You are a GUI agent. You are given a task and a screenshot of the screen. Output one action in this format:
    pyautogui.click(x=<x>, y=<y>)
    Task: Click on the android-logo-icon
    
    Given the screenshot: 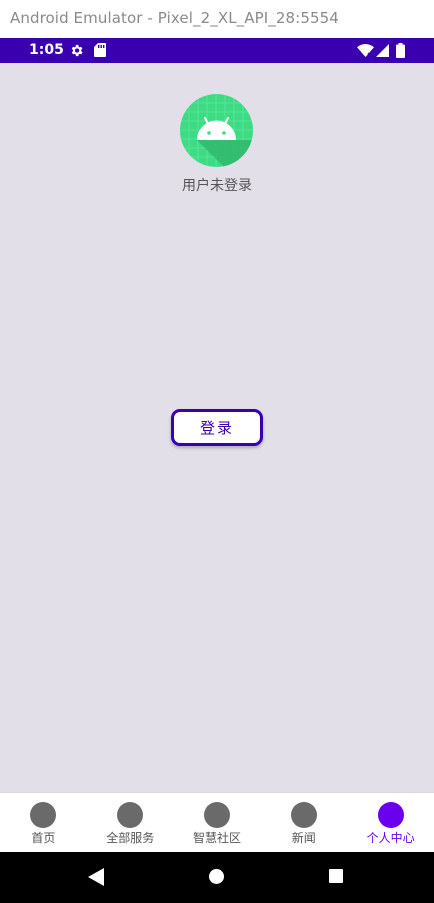 What is the action you would take?
    pyautogui.click(x=216, y=130)
    